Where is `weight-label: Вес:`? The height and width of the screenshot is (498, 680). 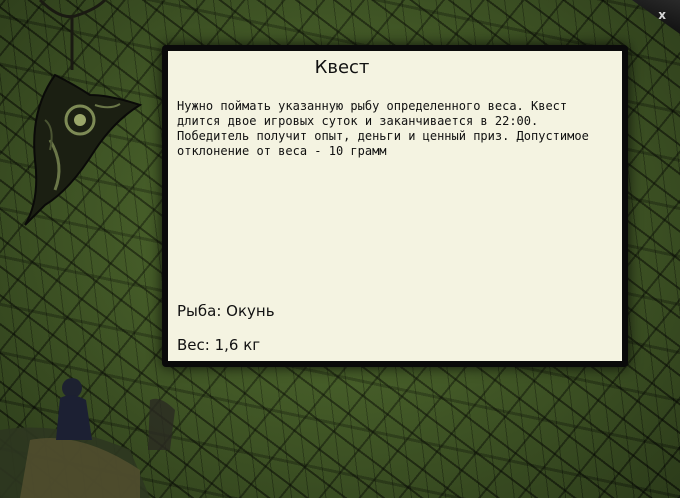 weight-label: Вес: is located at coordinates (193, 345).